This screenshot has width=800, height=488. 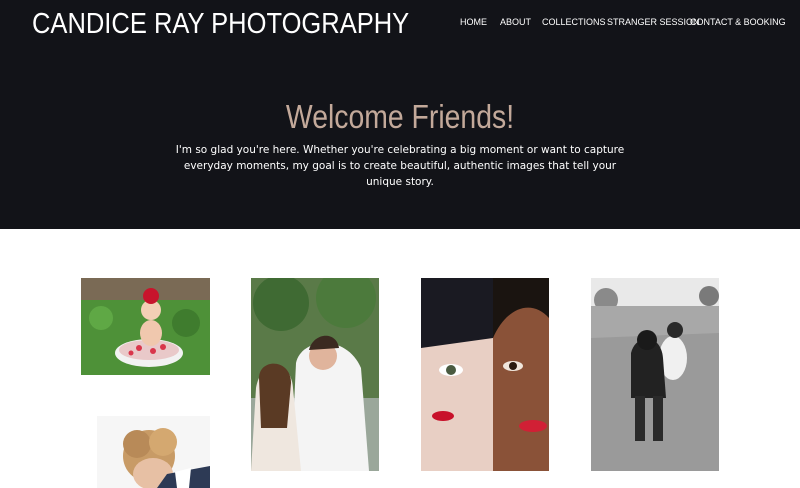 I want to click on welcome-heading: Welcome Friends!, so click(x=400, y=116).